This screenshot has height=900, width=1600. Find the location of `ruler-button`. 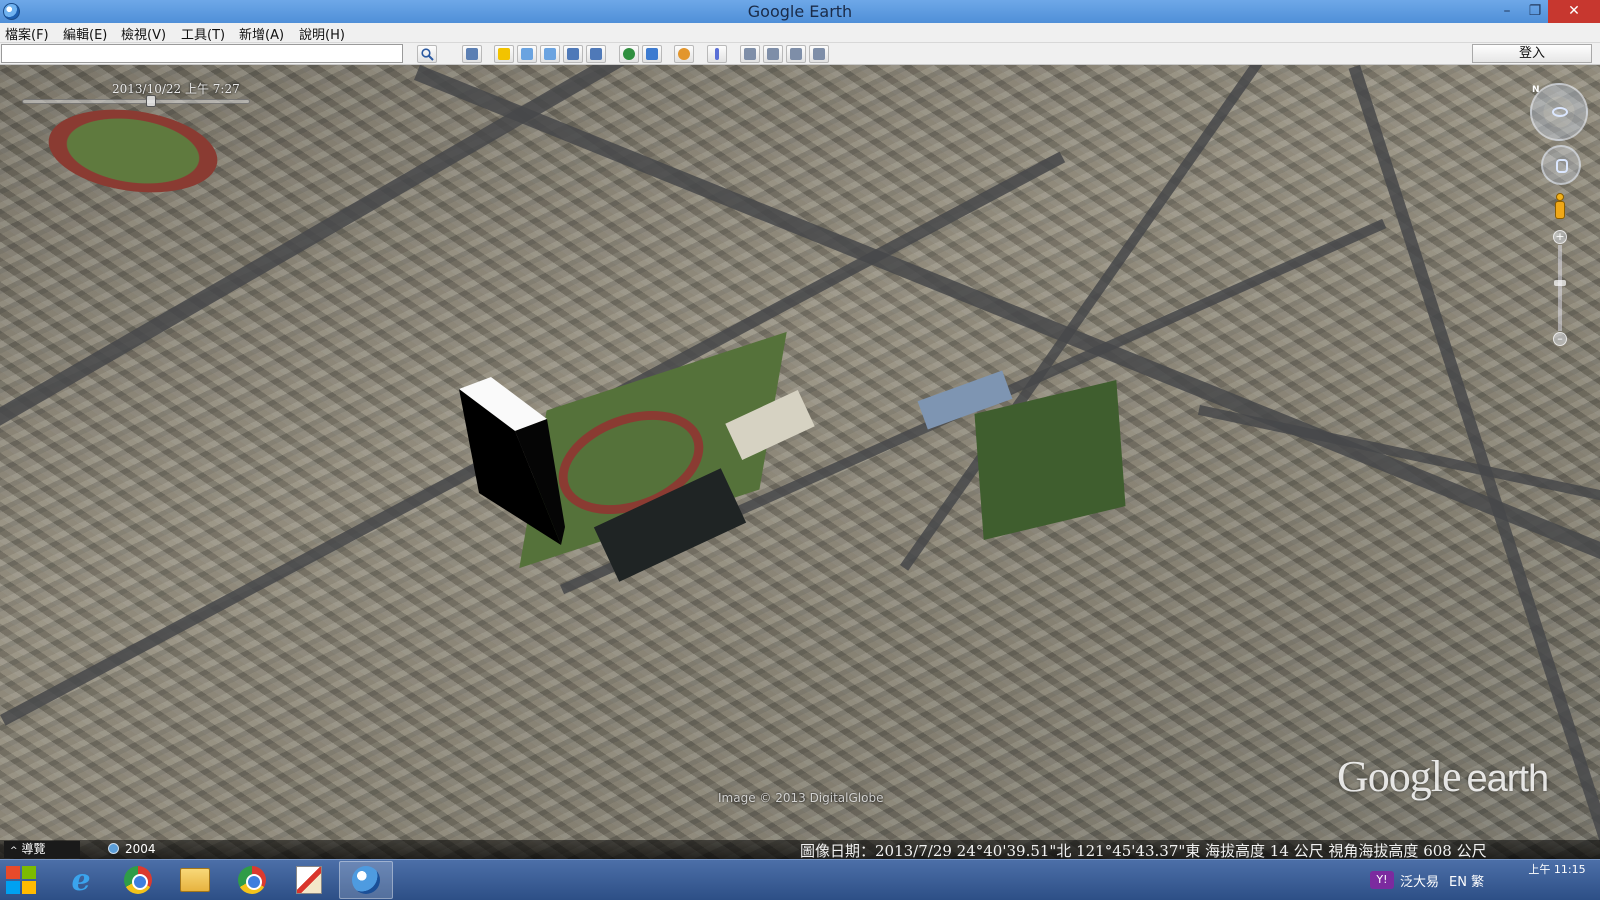

ruler-button is located at coordinates (717, 54).